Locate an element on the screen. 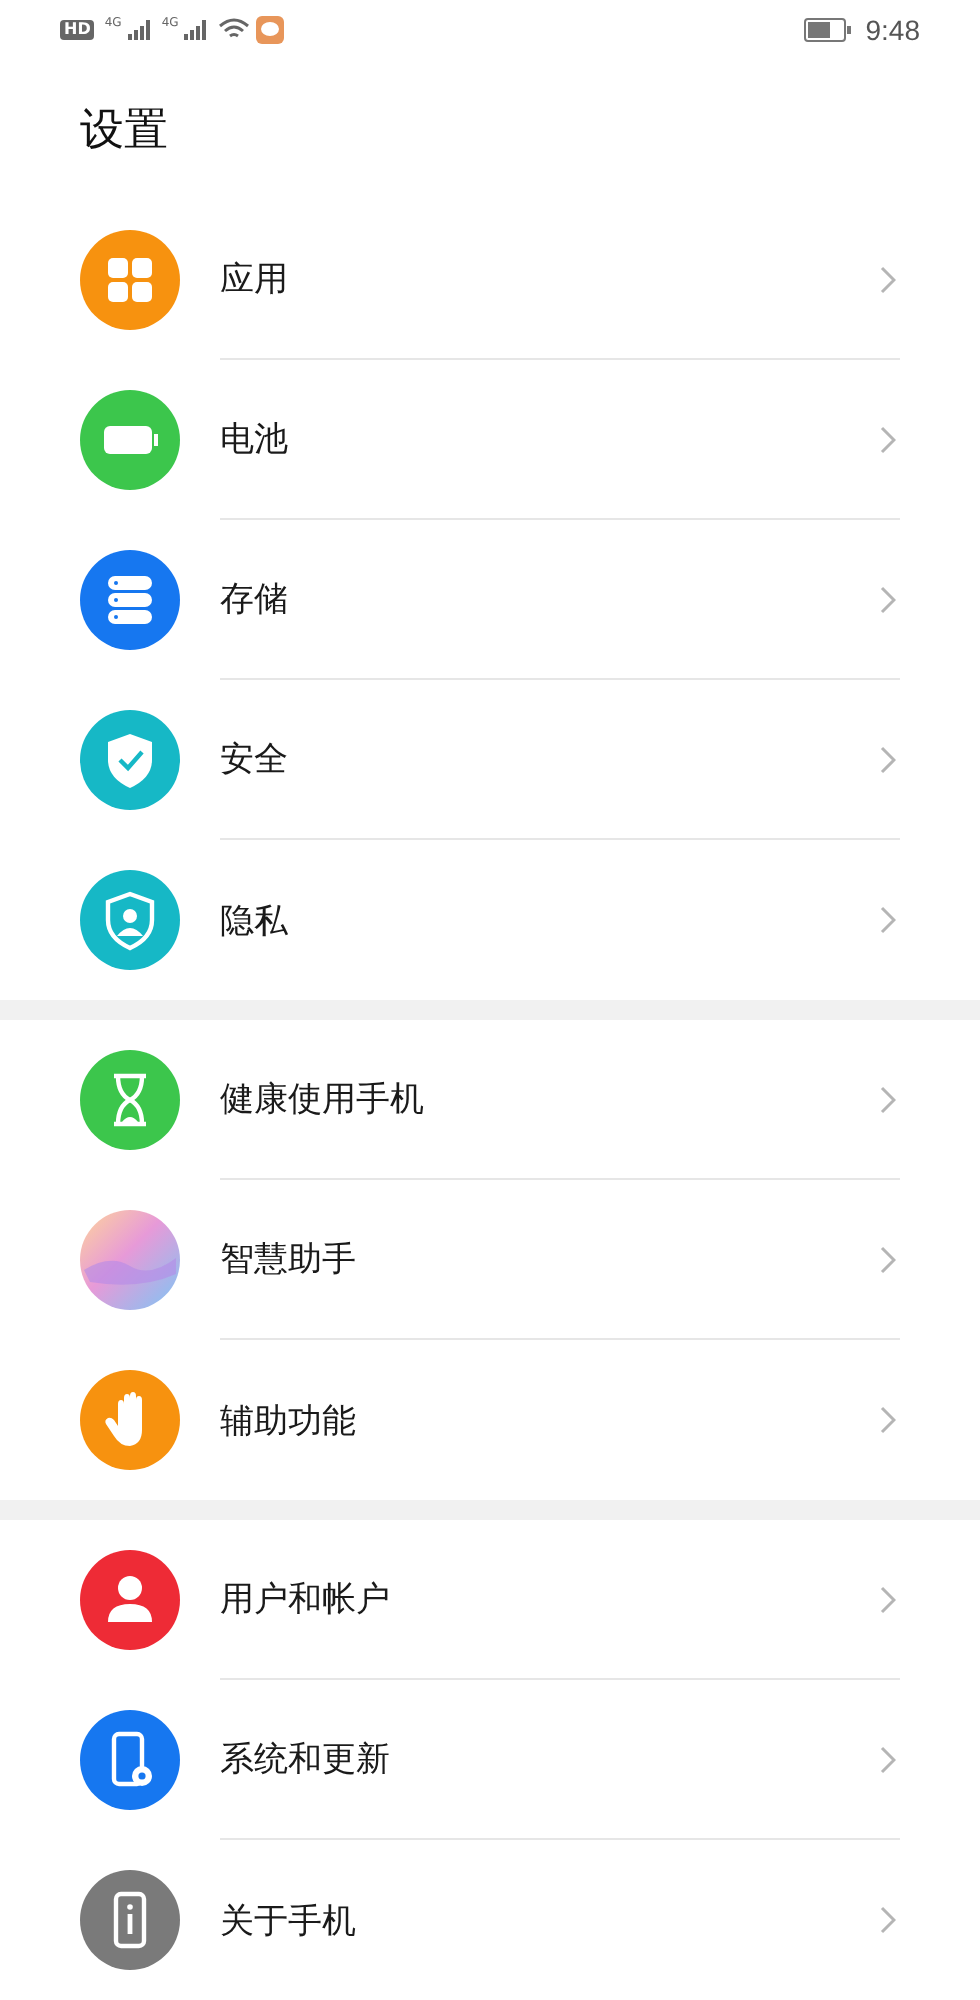 The width and height of the screenshot is (980, 2000). settings-item: 存储 is located at coordinates (490, 600).